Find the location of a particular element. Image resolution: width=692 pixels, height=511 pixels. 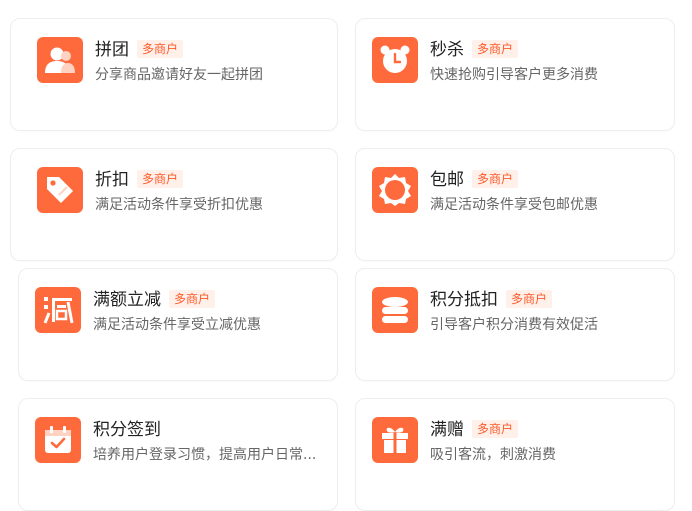

coin-stack-icon is located at coordinates (395, 310).